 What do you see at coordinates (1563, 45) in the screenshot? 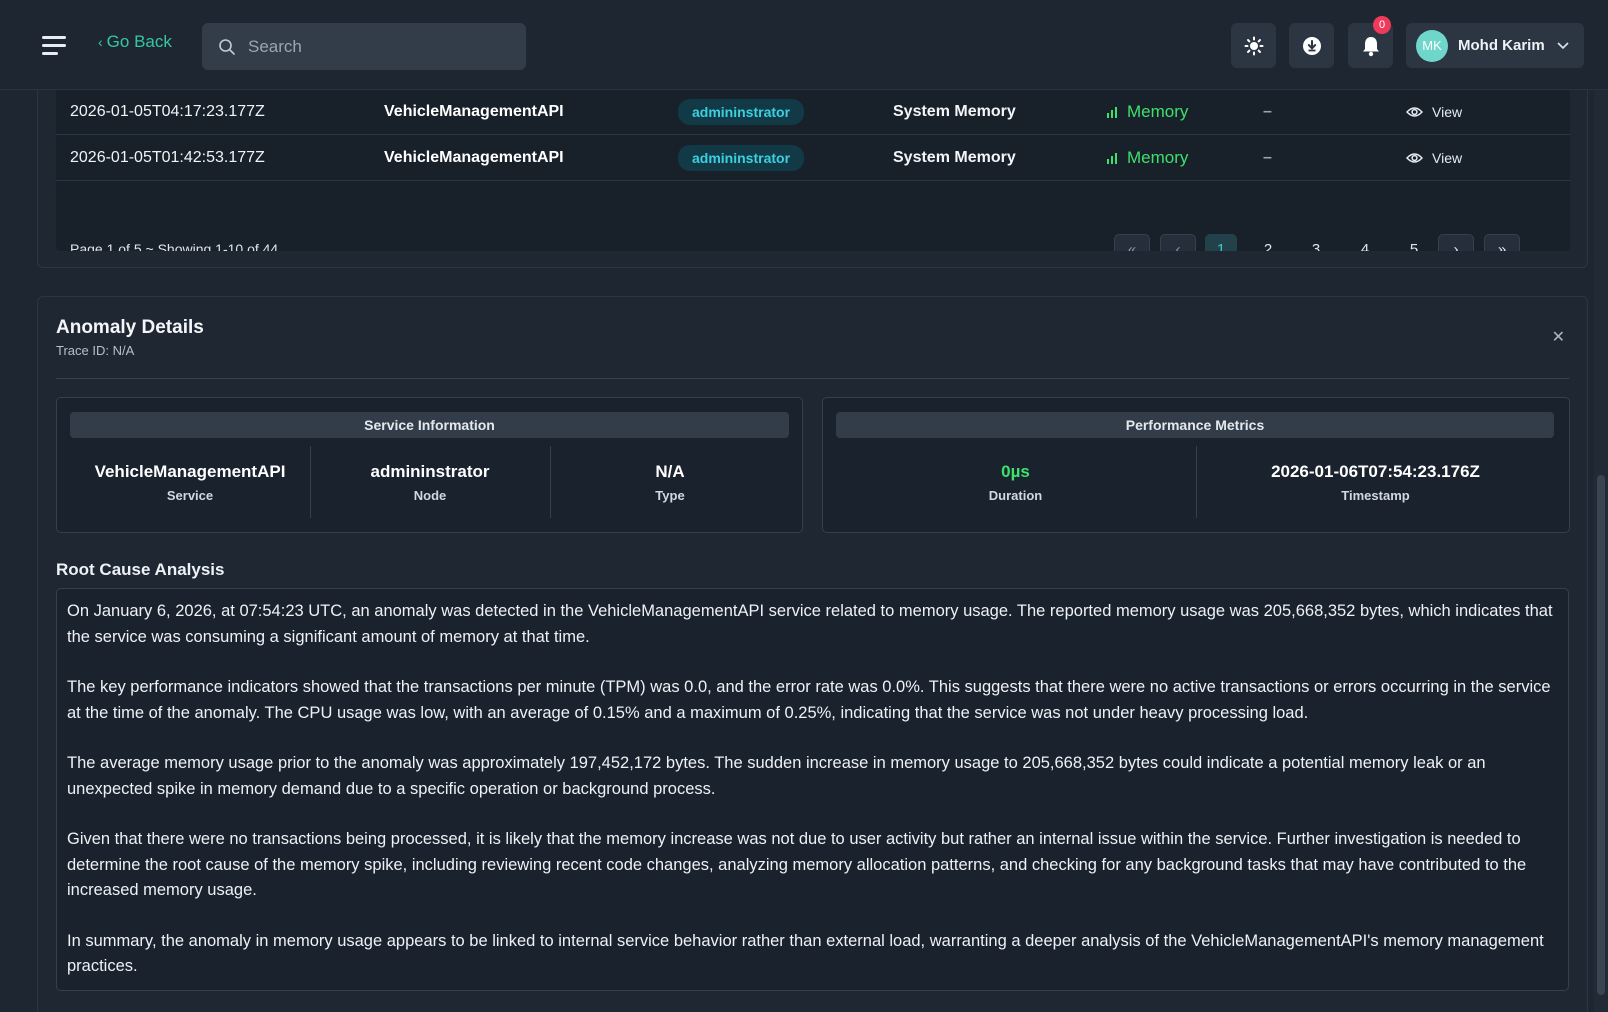
I see `chevron-down-icon` at bounding box center [1563, 45].